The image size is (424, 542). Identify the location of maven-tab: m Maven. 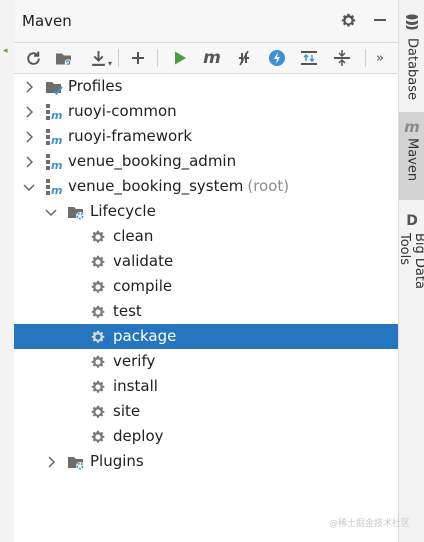
(411, 156).